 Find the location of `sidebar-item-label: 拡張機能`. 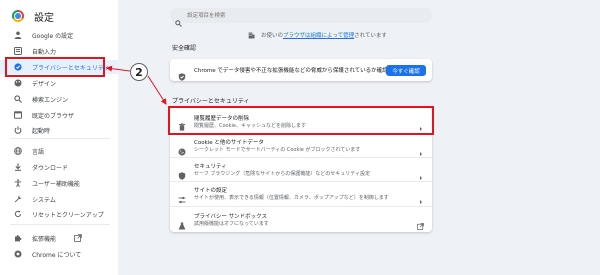

sidebar-item-label: 拡張機能 is located at coordinates (44, 239).